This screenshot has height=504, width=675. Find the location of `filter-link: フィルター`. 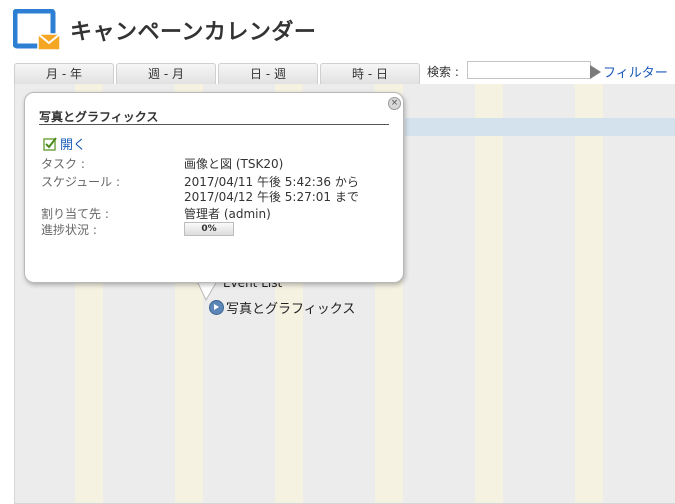

filter-link: フィルター is located at coordinates (629, 71).